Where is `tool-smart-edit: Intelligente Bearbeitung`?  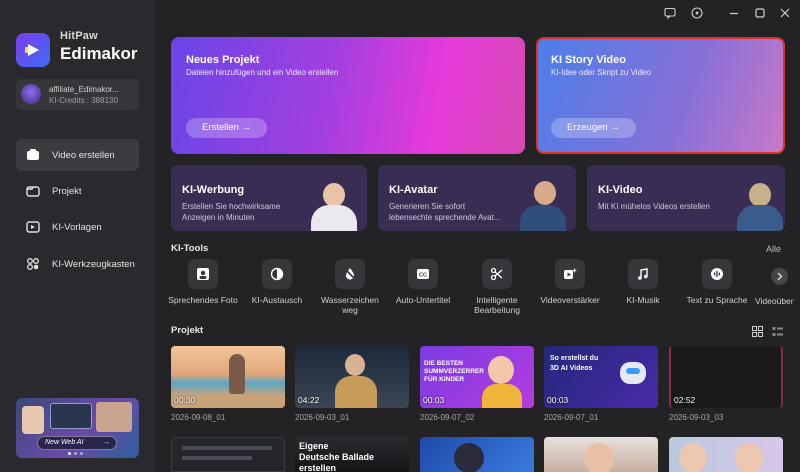 tool-smart-edit: Intelligente Bearbeitung is located at coordinates (497, 287).